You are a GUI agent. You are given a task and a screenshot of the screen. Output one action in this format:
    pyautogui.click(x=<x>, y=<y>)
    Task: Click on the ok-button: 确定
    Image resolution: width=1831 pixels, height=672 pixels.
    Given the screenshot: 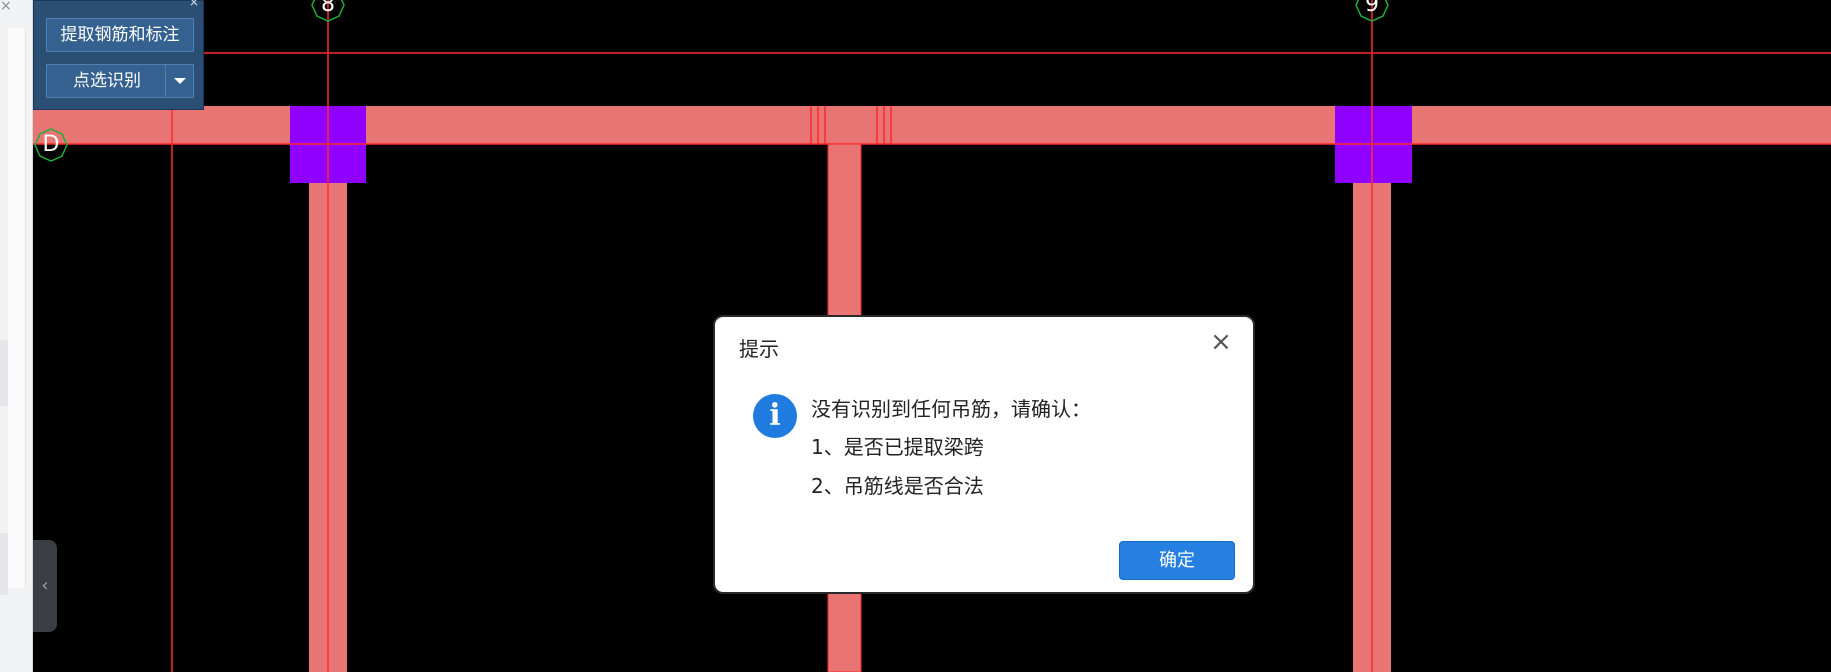 What is the action you would take?
    pyautogui.click(x=1177, y=560)
    